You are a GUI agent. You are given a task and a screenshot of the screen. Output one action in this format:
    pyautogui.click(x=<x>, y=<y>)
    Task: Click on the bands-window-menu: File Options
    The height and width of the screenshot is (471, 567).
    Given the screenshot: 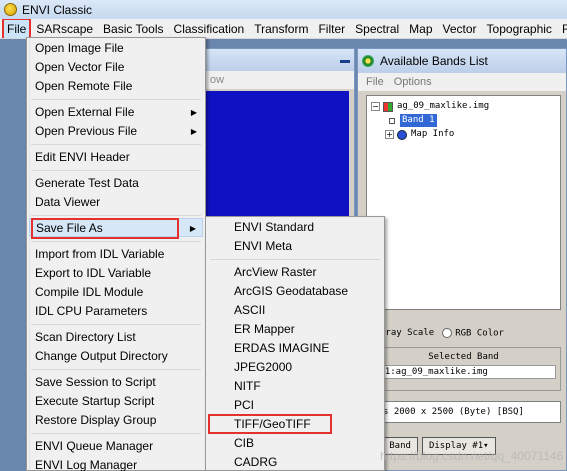 What is the action you would take?
    pyautogui.click(x=462, y=82)
    